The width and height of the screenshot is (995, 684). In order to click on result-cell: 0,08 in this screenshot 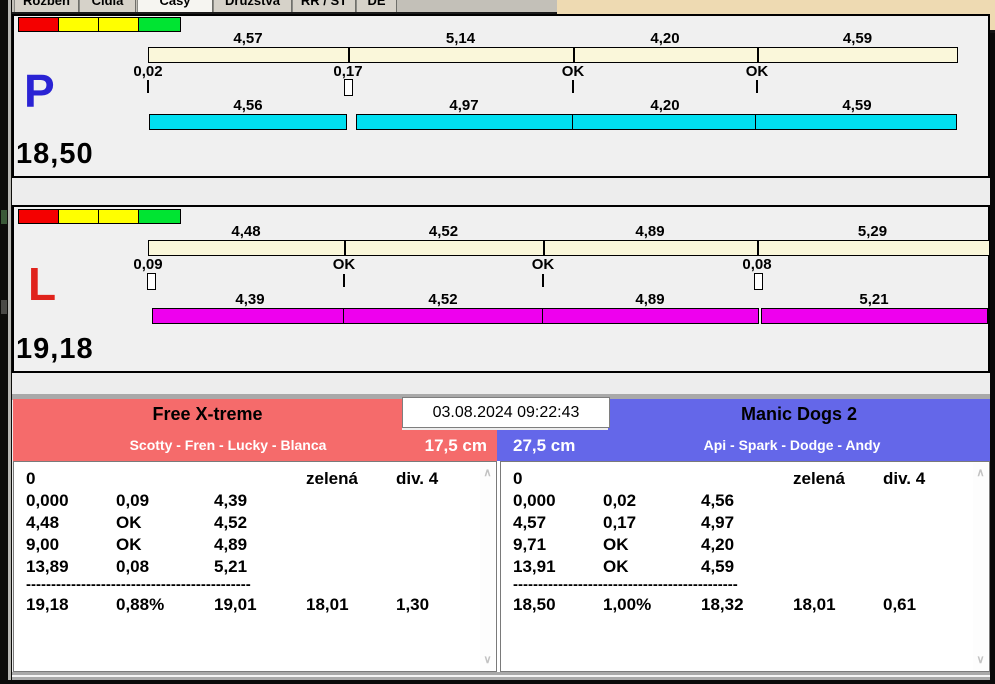, I will do `click(133, 566)`.